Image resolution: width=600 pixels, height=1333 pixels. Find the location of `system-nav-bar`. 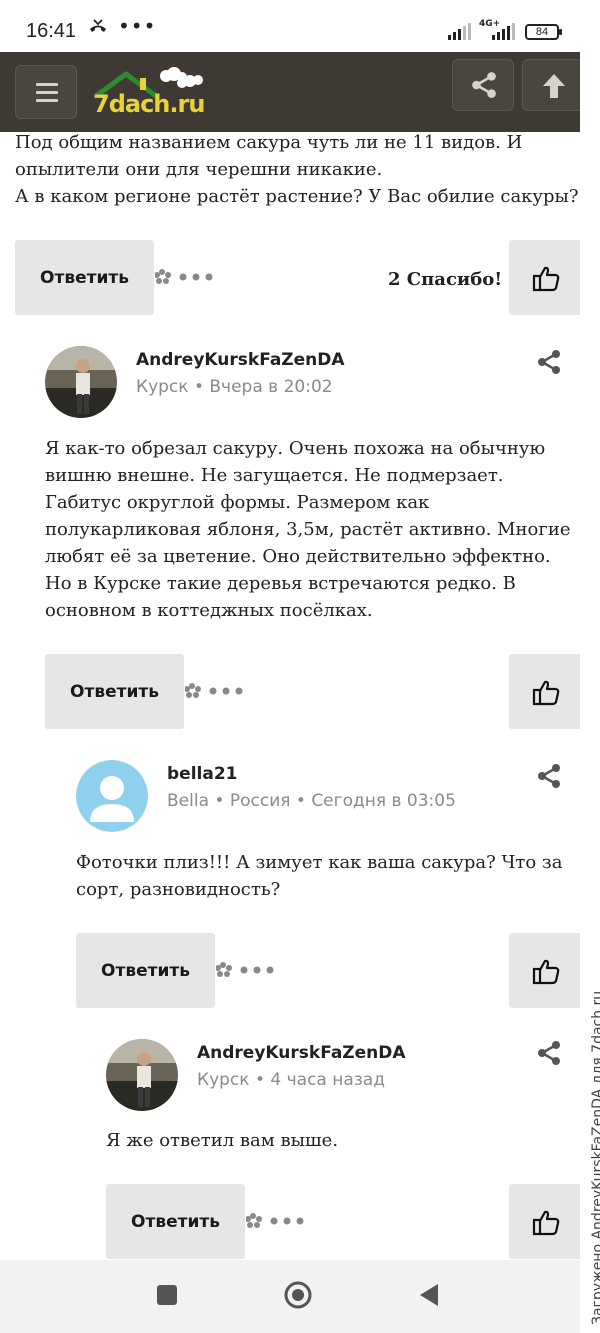

system-nav-bar is located at coordinates (290, 1296).